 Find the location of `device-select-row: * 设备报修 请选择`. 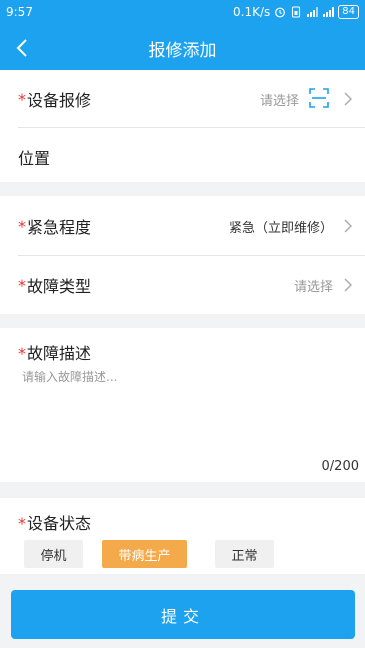

device-select-row: * 设备报修 请选择 is located at coordinates (182, 99).